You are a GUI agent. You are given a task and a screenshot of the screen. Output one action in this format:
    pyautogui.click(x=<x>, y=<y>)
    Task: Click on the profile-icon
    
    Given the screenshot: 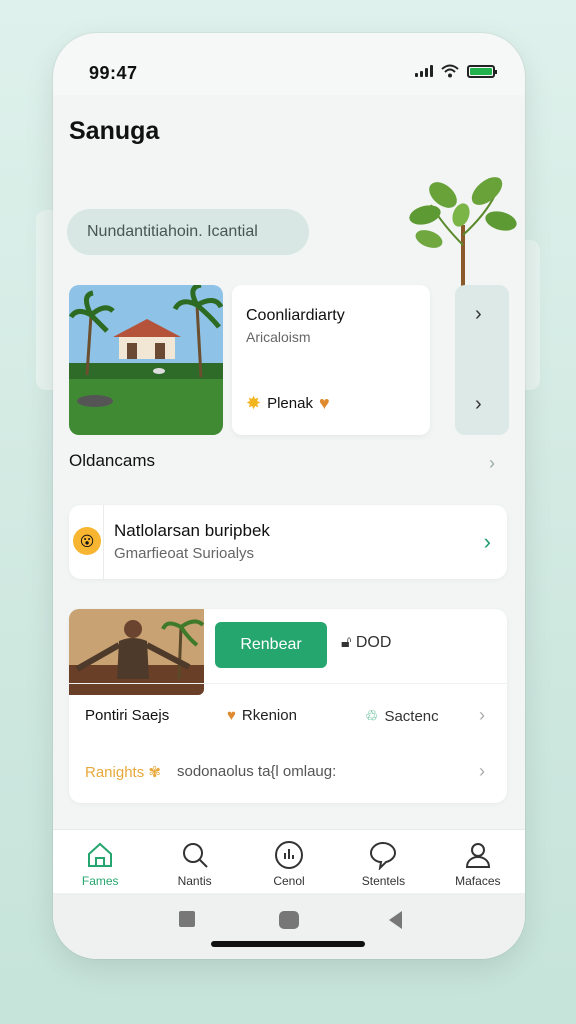 What is the action you would take?
    pyautogui.click(x=477, y=855)
    